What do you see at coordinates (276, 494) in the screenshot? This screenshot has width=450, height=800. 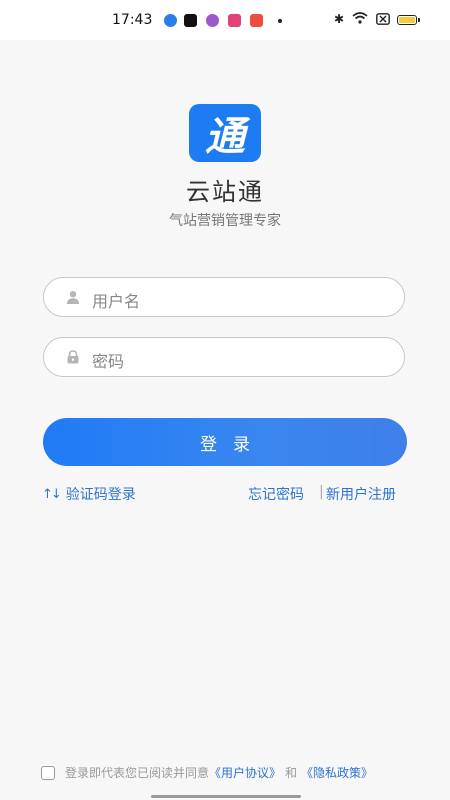 I see `forgot-password-link: 忘记密码` at bounding box center [276, 494].